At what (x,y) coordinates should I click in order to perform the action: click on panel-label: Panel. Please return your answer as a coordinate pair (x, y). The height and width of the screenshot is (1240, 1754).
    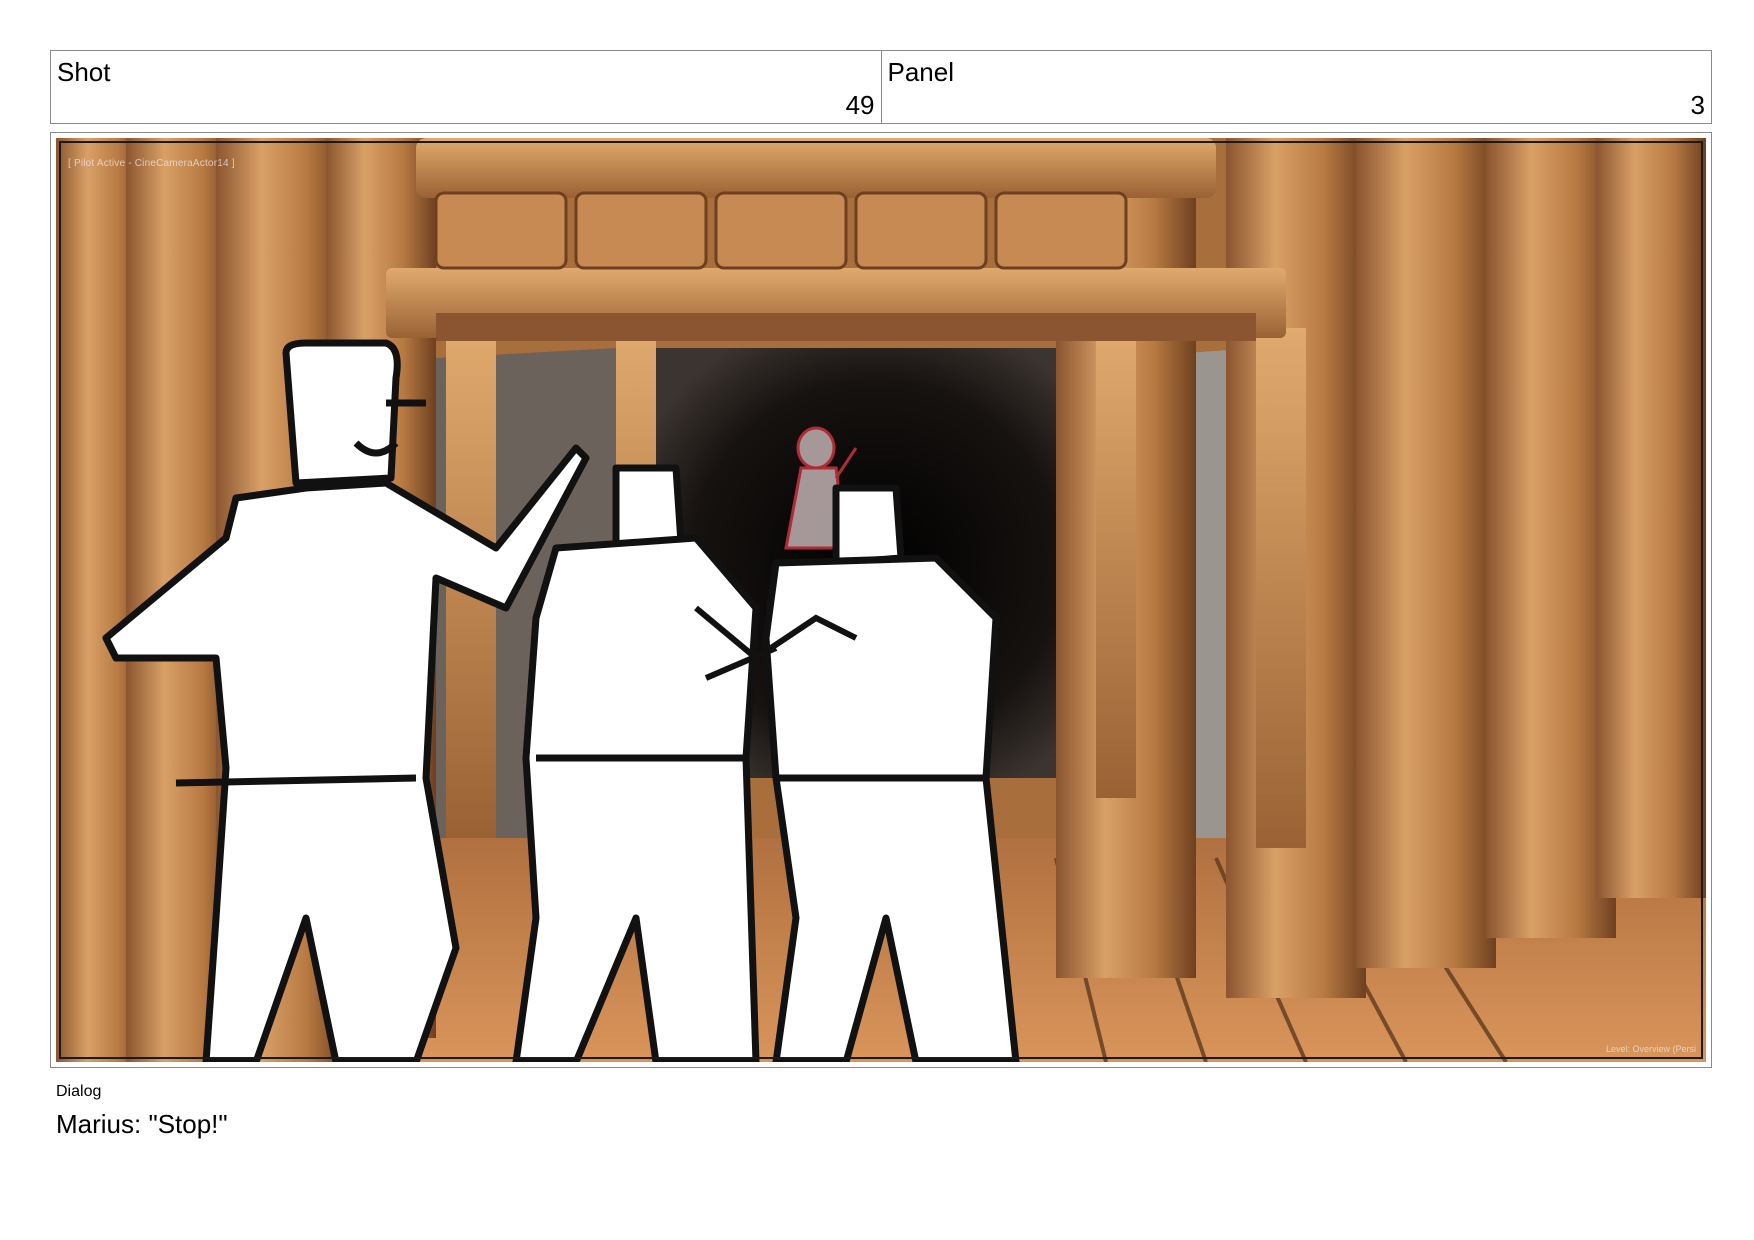
    Looking at the image, I should click on (921, 72).